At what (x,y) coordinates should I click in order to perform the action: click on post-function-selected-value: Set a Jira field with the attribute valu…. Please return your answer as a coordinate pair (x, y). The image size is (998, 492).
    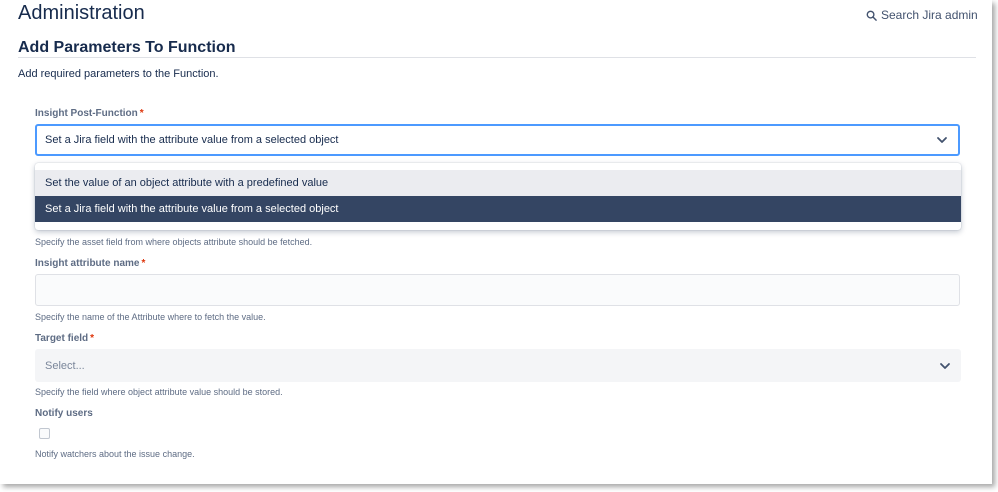
    Looking at the image, I should click on (192, 140).